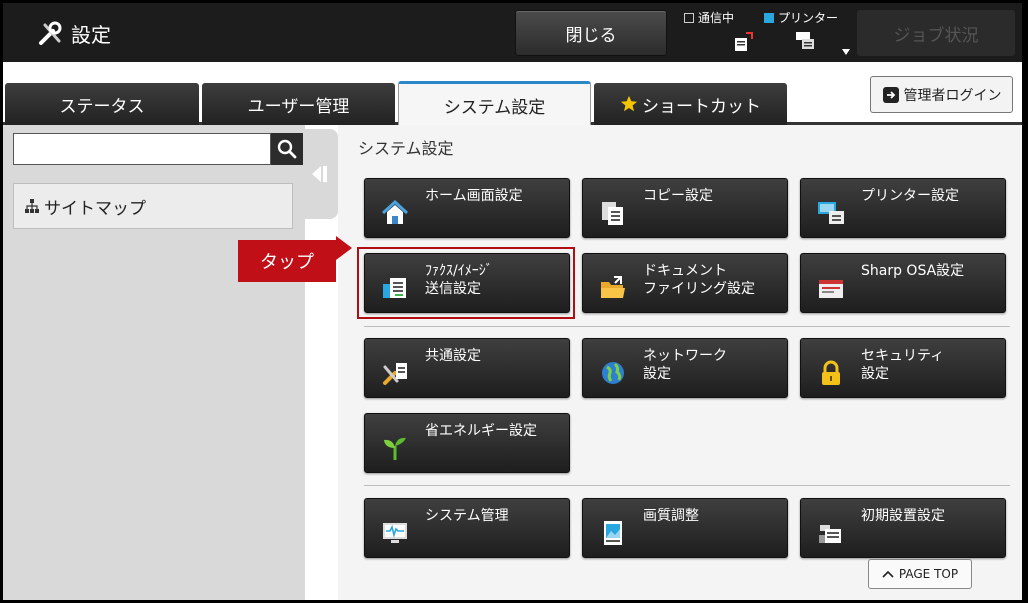  What do you see at coordinates (685, 365) in the screenshot?
I see `tile-label: ネットワーク 設定` at bounding box center [685, 365].